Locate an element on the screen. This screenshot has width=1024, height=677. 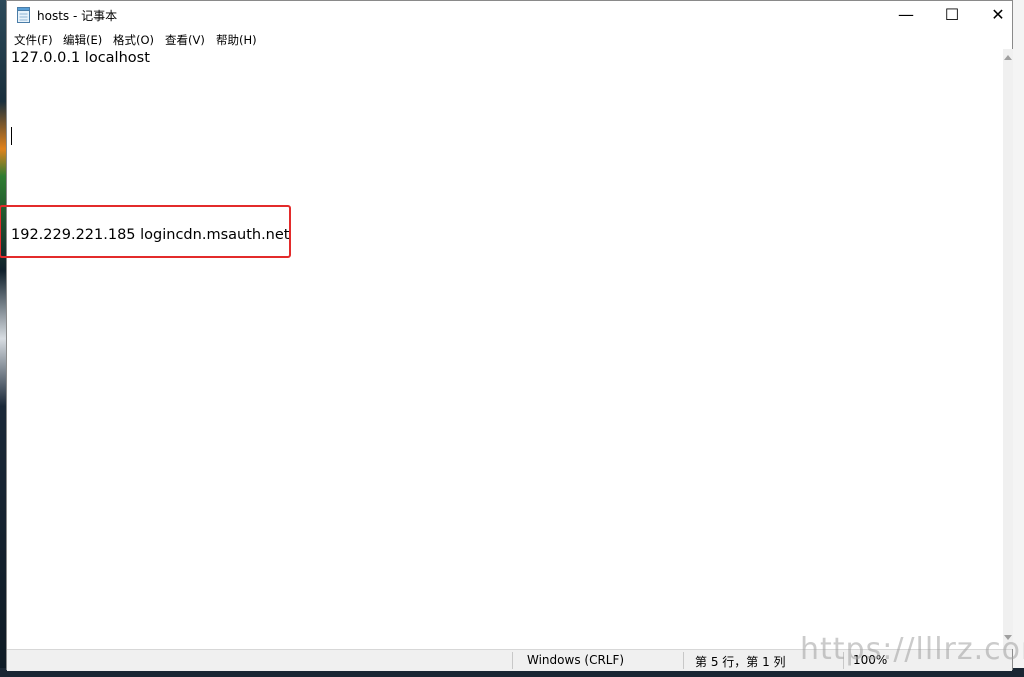
menu-bar: 文件(F) 编辑(E) 格式(O) 查看(V) 帮助(H) is located at coordinates (509, 39).